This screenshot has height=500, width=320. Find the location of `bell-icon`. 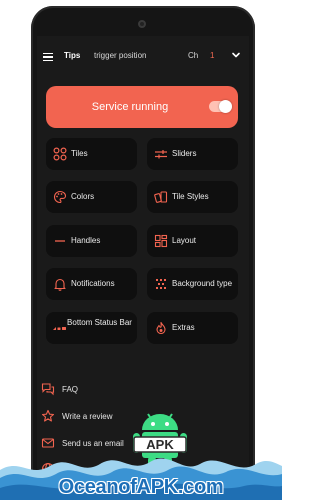

bell-icon is located at coordinates (60, 284).